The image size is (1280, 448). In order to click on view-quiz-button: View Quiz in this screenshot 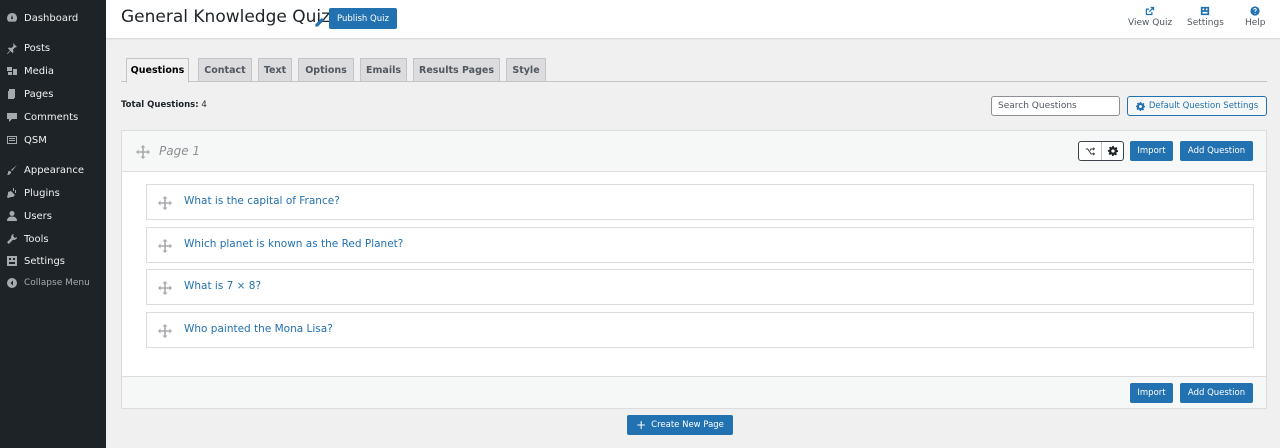, I will do `click(1150, 17)`.